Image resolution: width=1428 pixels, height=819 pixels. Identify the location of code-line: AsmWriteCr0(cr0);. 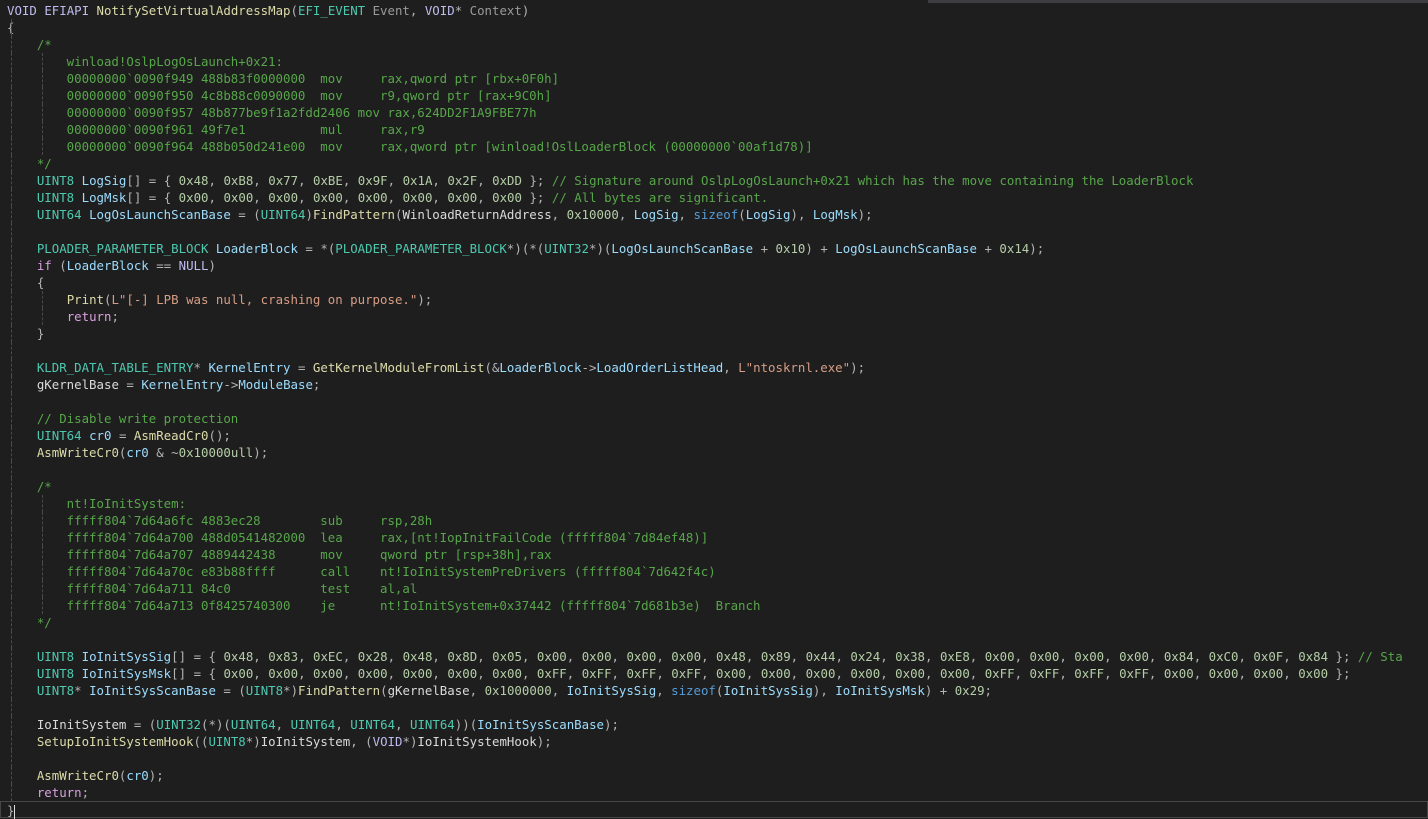
(714, 775).